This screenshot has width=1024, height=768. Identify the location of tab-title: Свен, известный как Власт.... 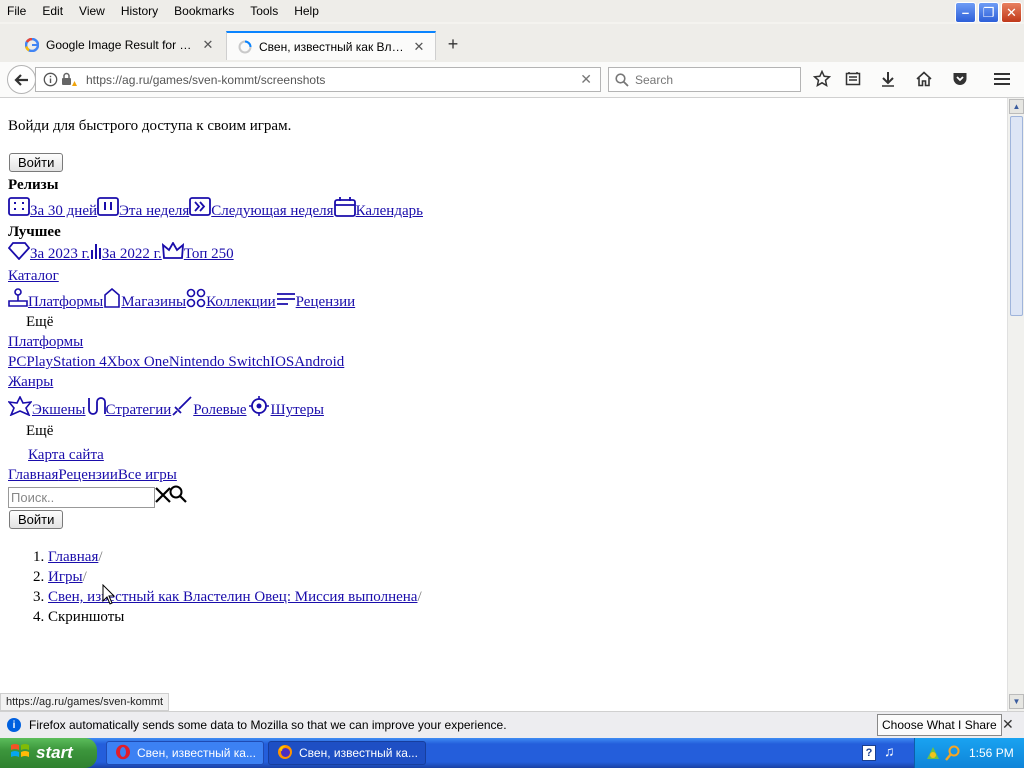
(333, 46).